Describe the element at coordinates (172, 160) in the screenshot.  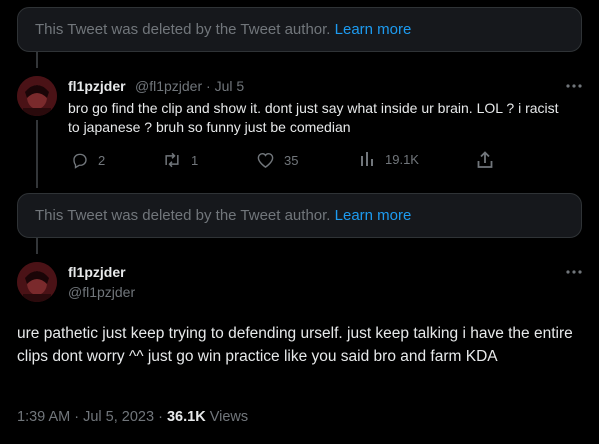
I see `retweet-icon` at that location.